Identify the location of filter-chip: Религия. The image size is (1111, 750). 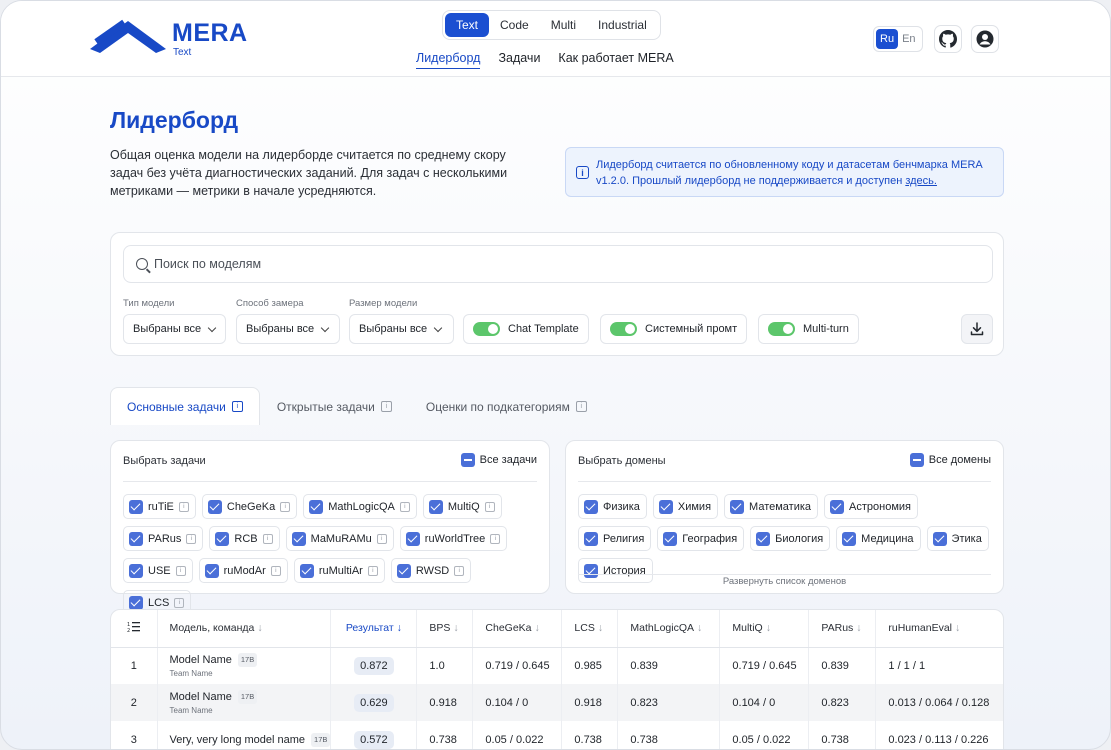
(615, 538).